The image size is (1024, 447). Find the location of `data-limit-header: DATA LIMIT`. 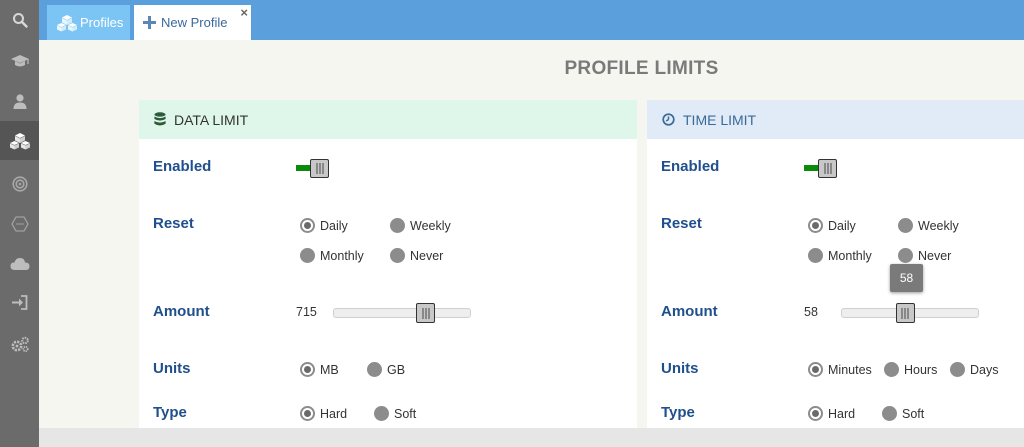

data-limit-header: DATA LIMIT is located at coordinates (388, 119).